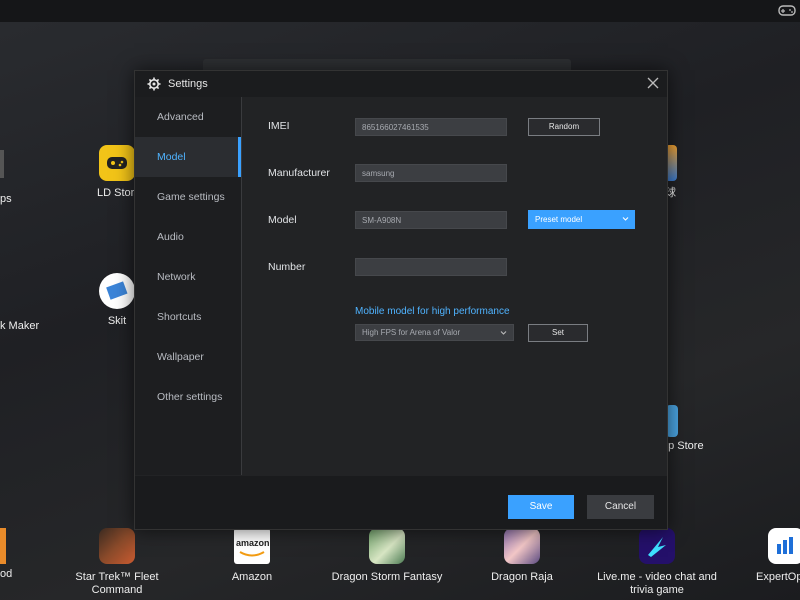 The image size is (800, 600). I want to click on preset-model-dropdown: Preset model, so click(581, 219).